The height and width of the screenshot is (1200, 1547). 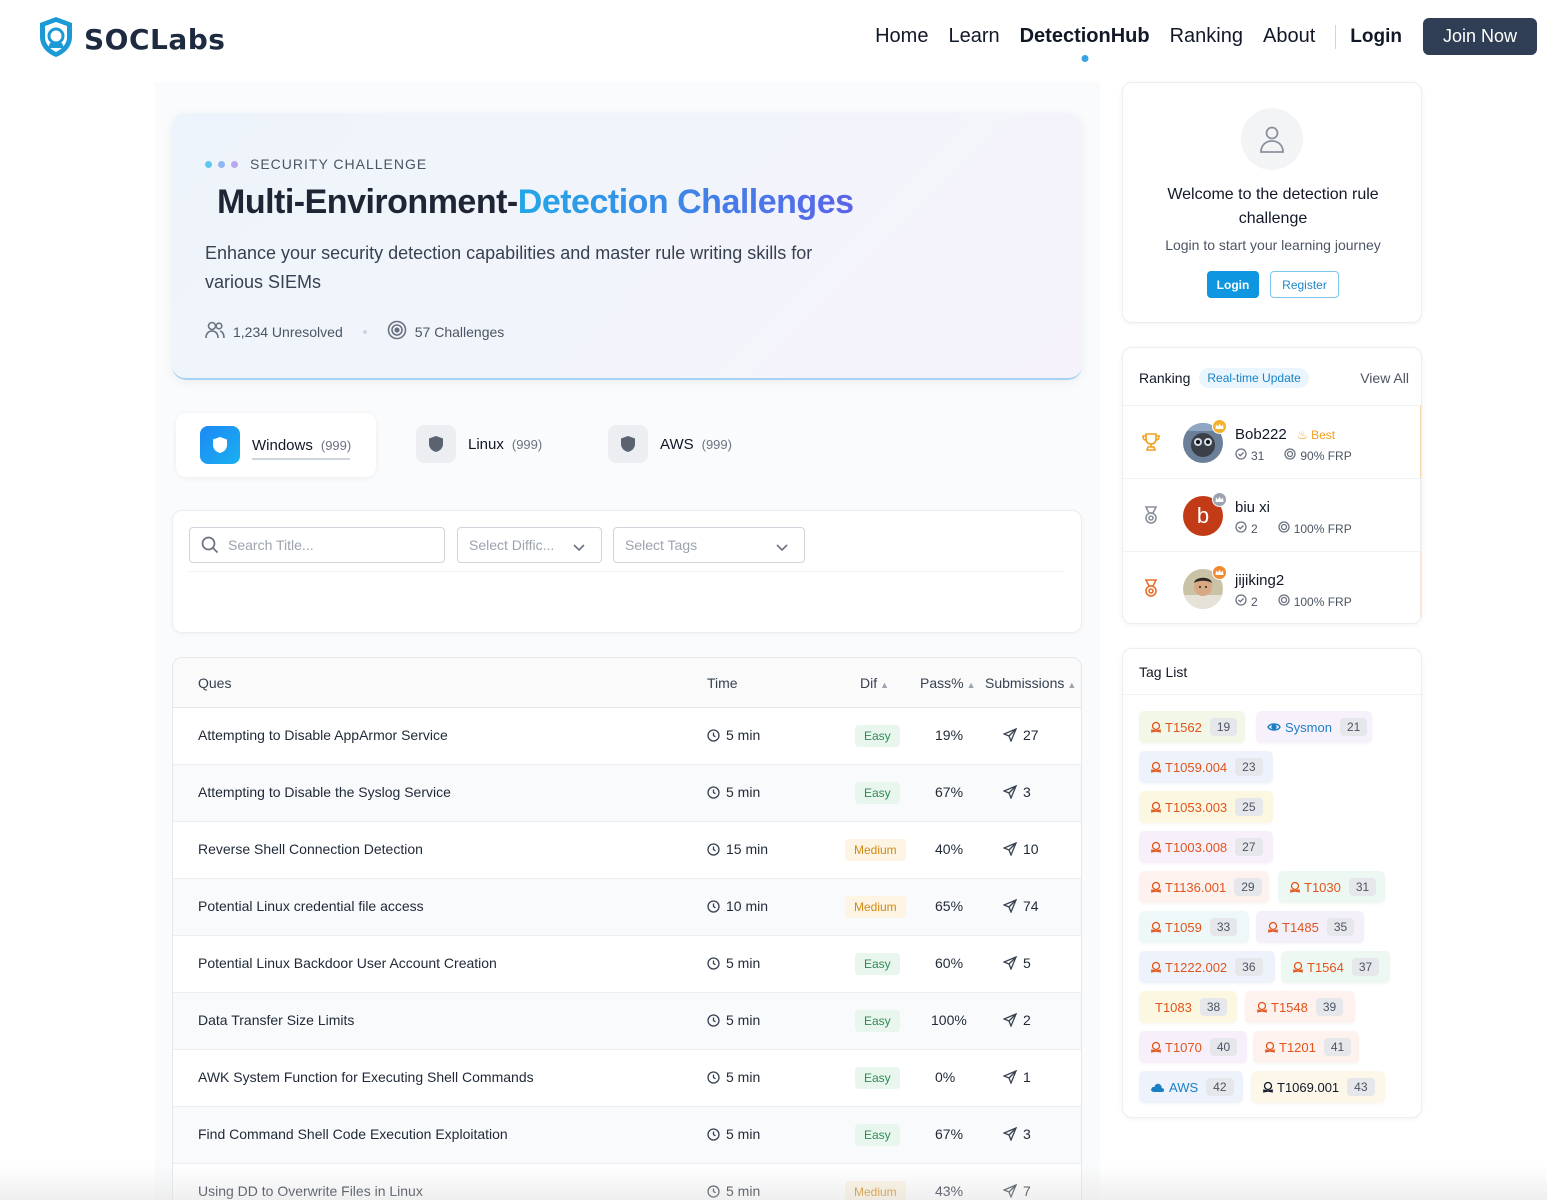 I want to click on col-pass: Pass% ▲, so click(x=948, y=683).